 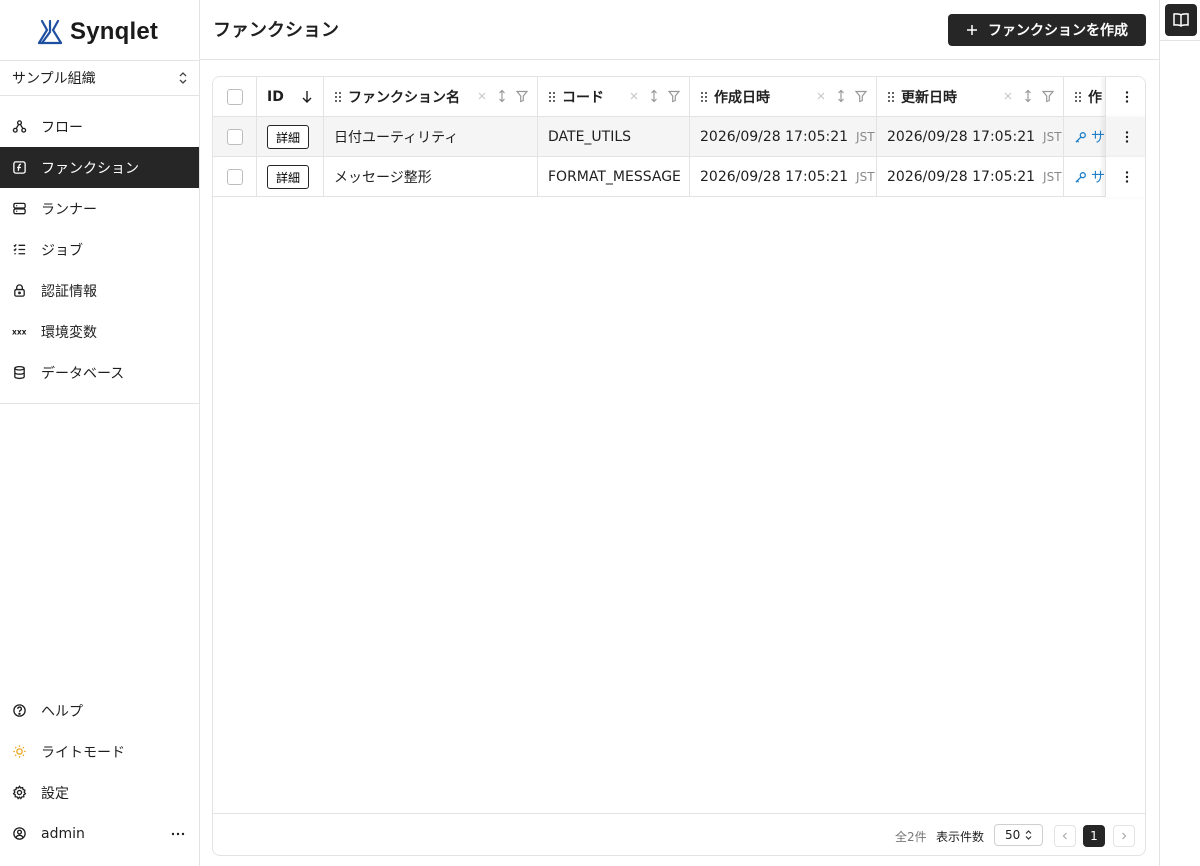 What do you see at coordinates (783, 97) in the screenshot?
I see `column-created-at: 作成日時` at bounding box center [783, 97].